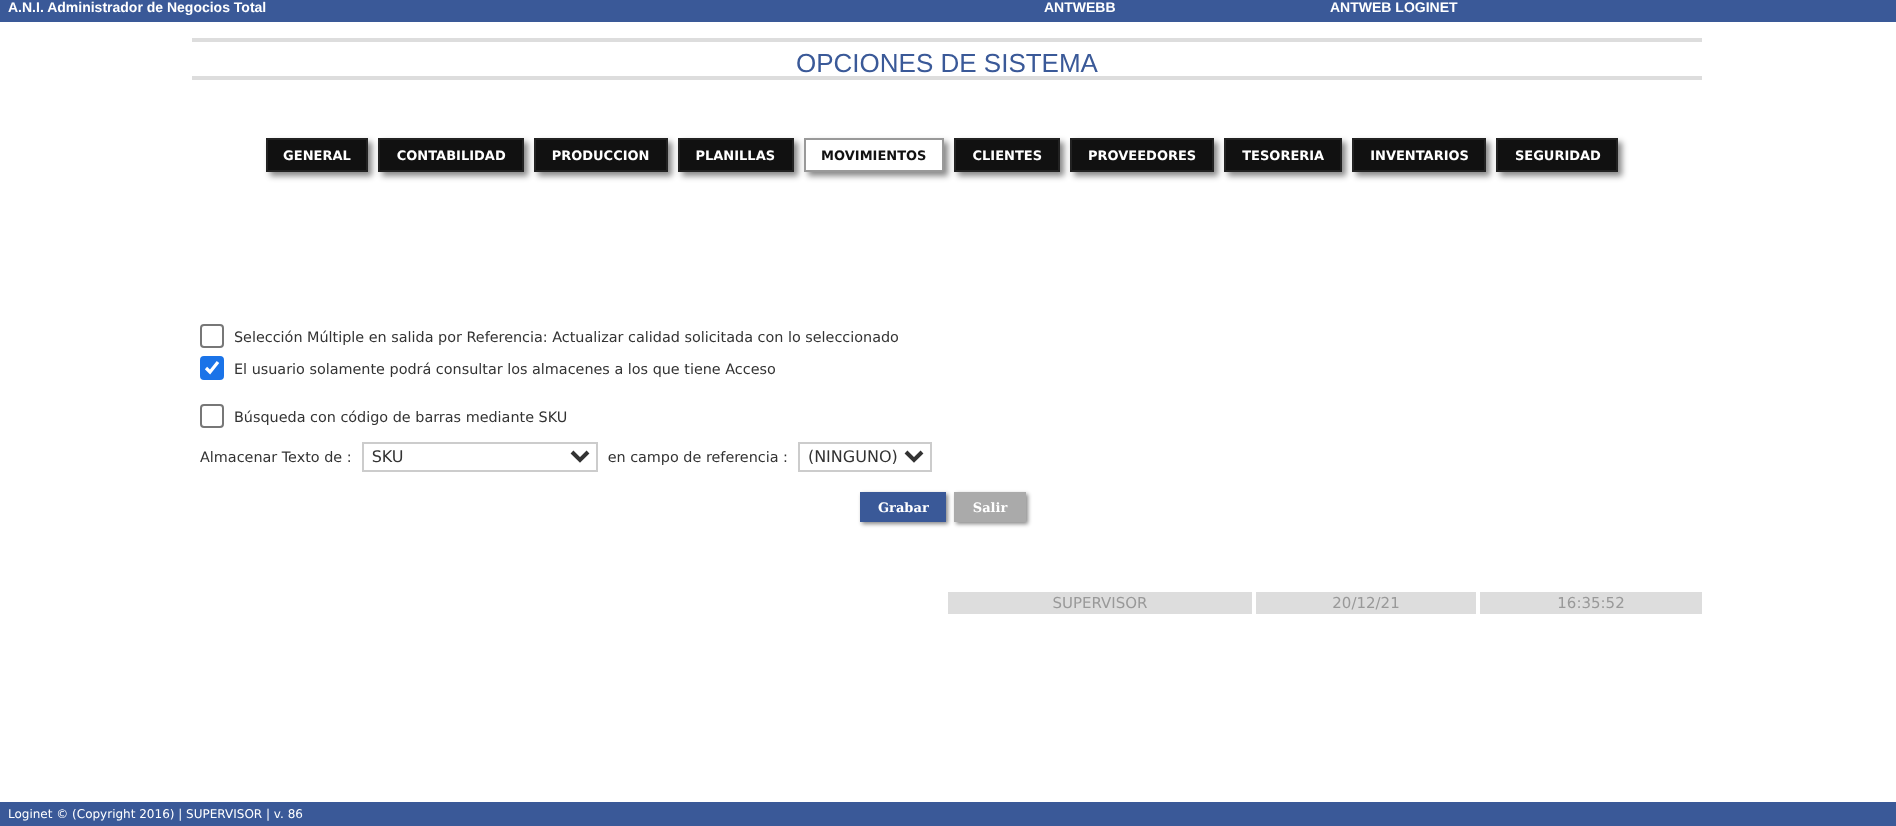 The height and width of the screenshot is (826, 1896). I want to click on store-text-select: SKU, so click(479, 456).